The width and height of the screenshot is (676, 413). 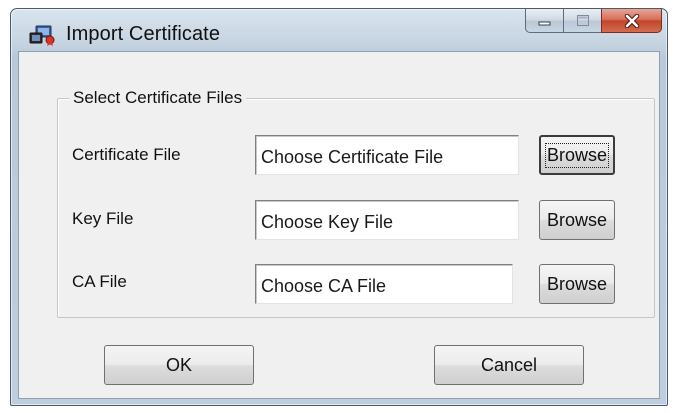 I want to click on certificate-browse-label: Browse, so click(x=577, y=155).